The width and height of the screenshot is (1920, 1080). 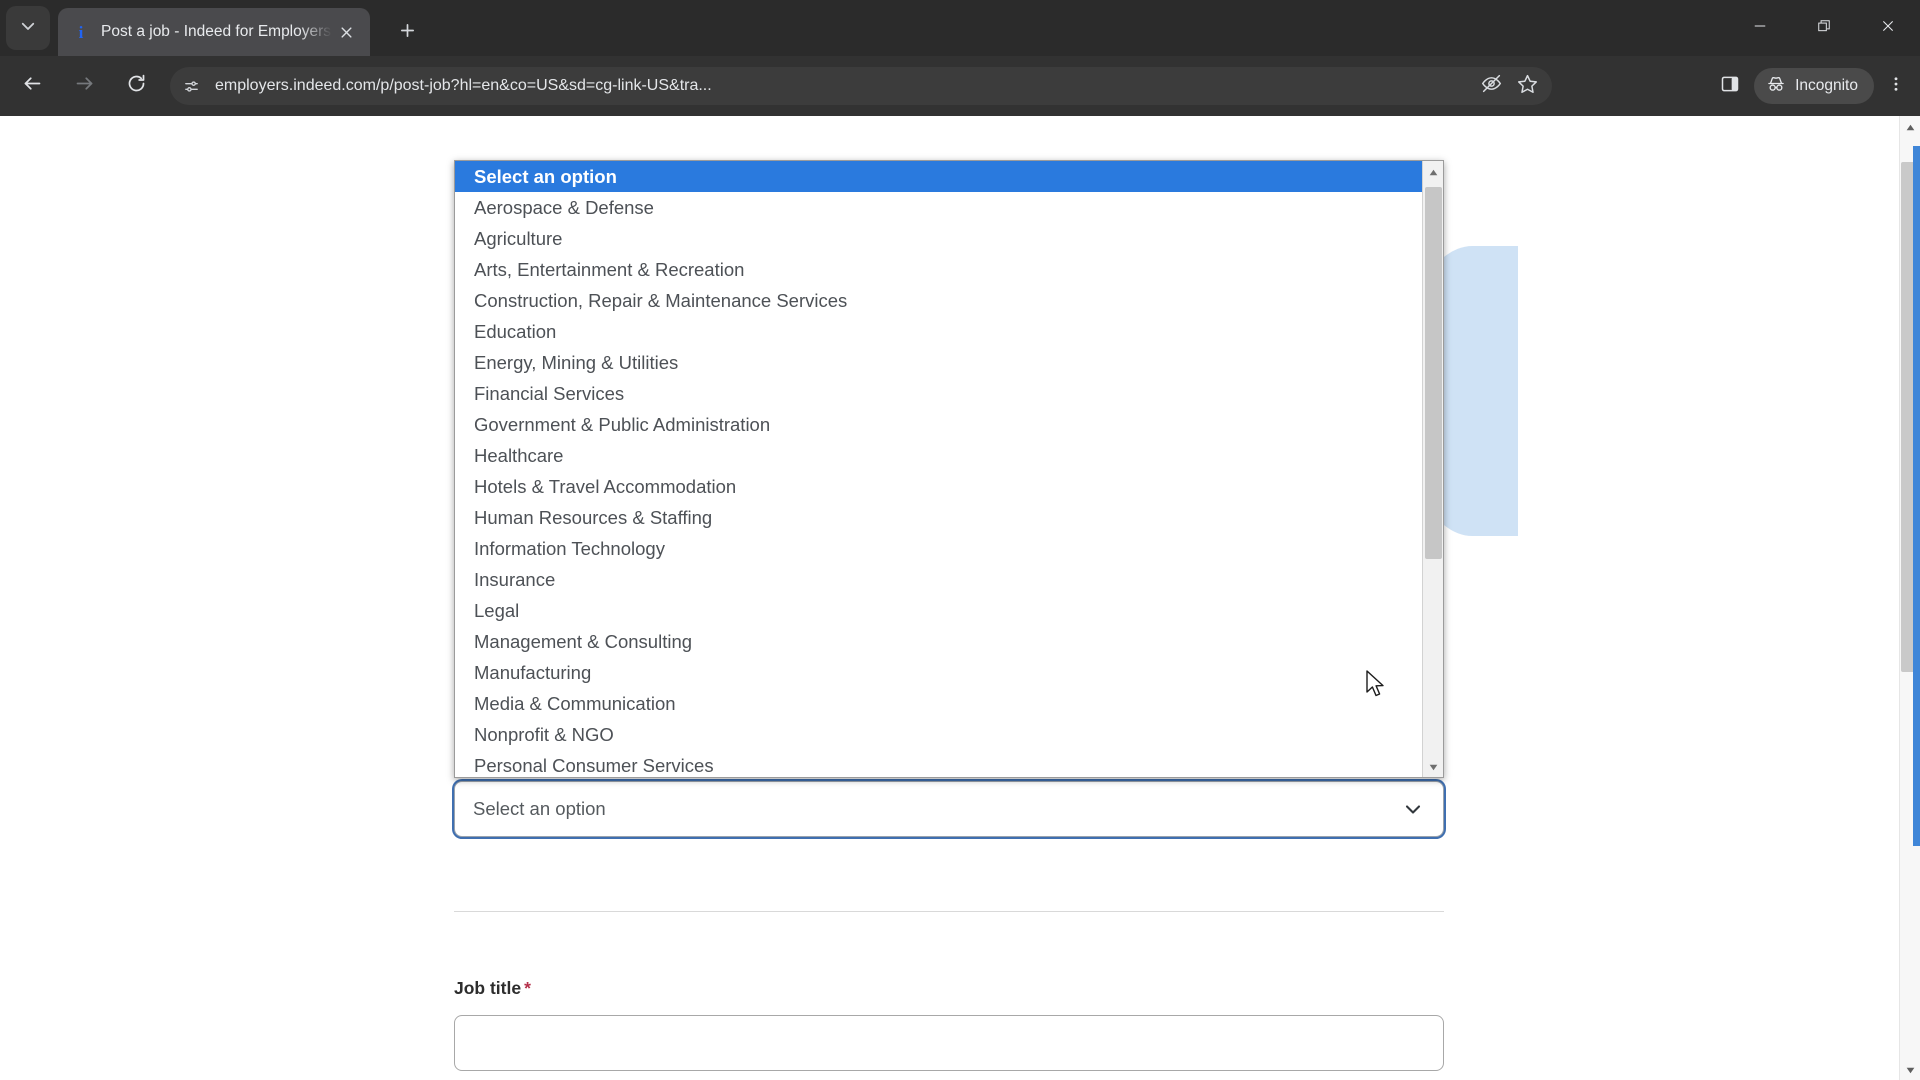 I want to click on required-asterisk: *, so click(x=527, y=988).